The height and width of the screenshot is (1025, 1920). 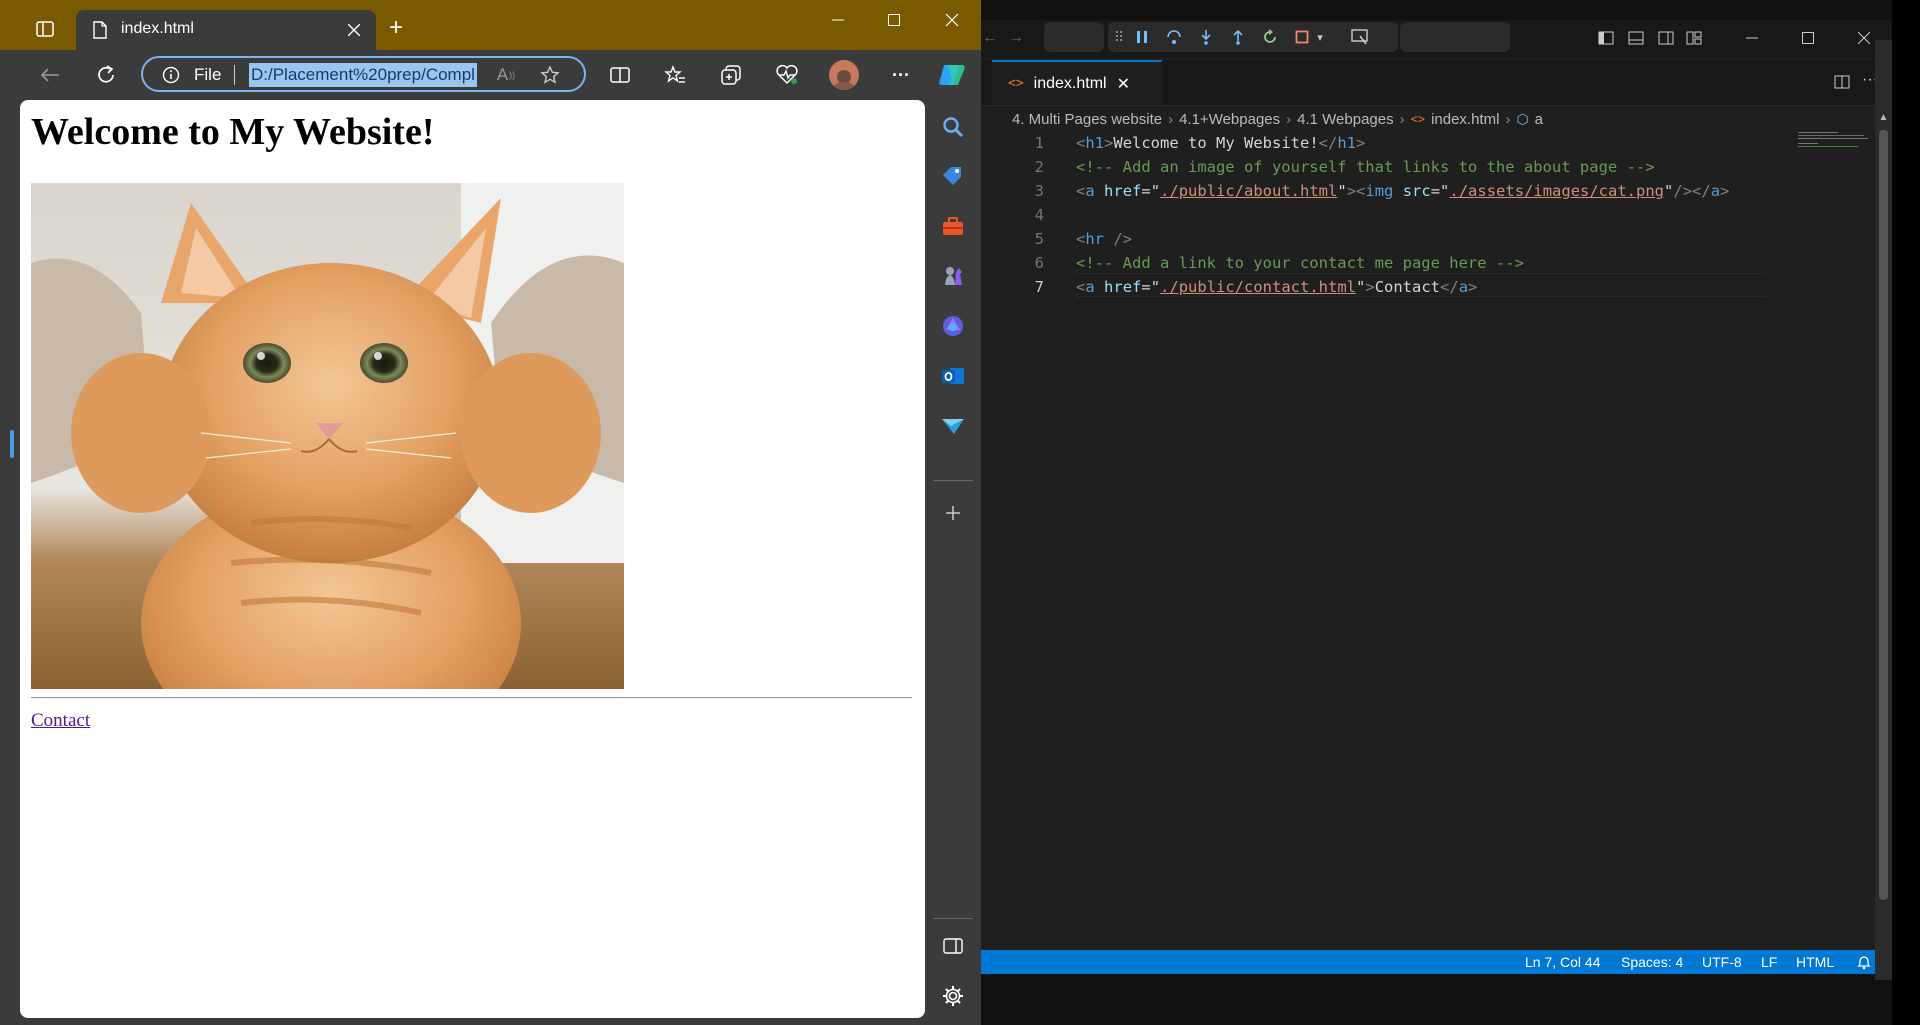 What do you see at coordinates (226, 30) in the screenshot?
I see `browser-tab: index.html` at bounding box center [226, 30].